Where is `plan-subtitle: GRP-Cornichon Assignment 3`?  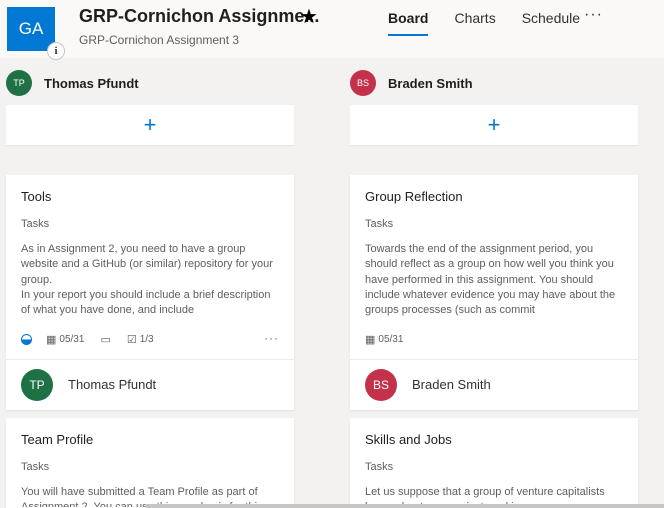
plan-subtitle: GRP-Cornichon Assignment 3 is located at coordinates (159, 40).